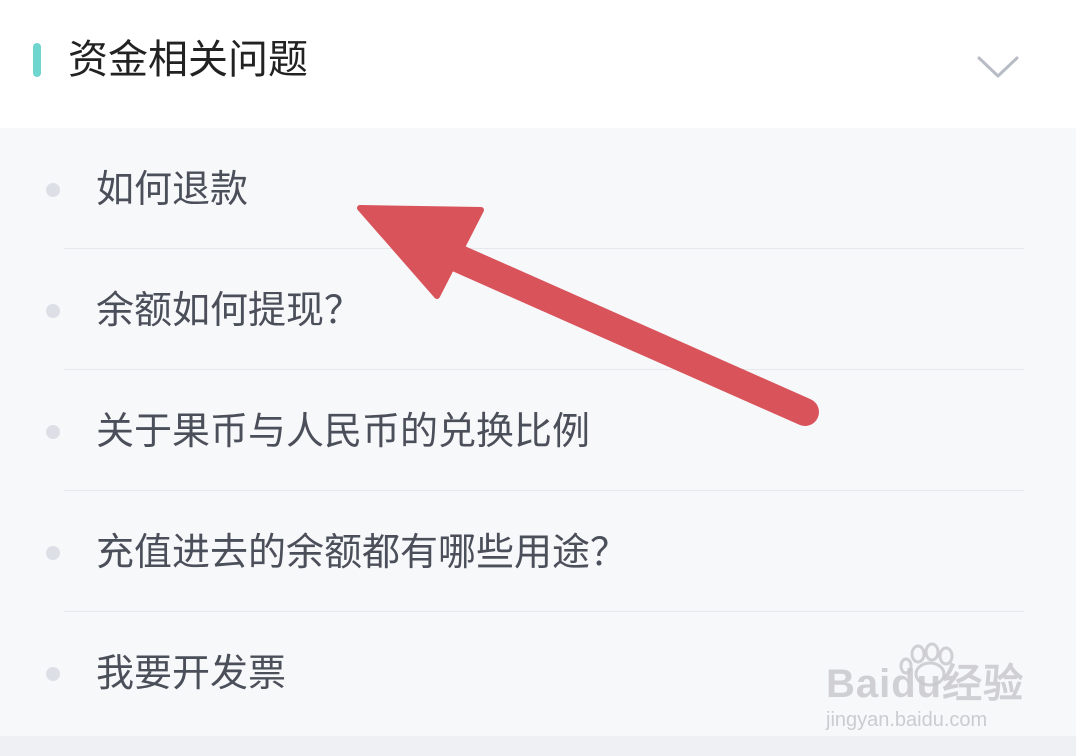 The image size is (1076, 756). What do you see at coordinates (925, 684) in the screenshot?
I see `watermark-brand: Baidu经验` at bounding box center [925, 684].